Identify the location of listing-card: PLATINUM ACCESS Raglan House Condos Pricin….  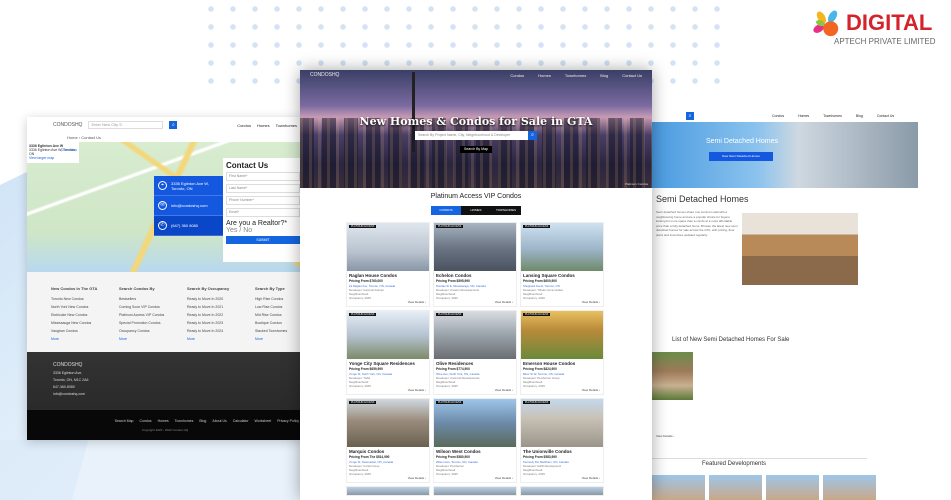
(388, 264).